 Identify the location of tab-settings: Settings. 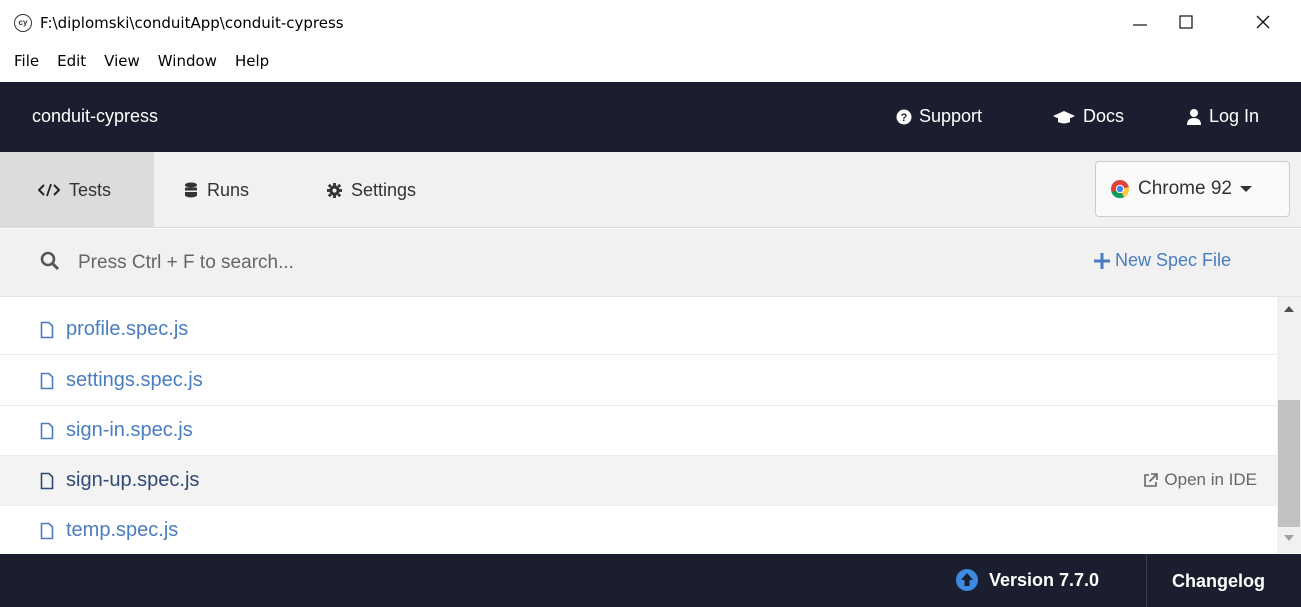
(371, 190).